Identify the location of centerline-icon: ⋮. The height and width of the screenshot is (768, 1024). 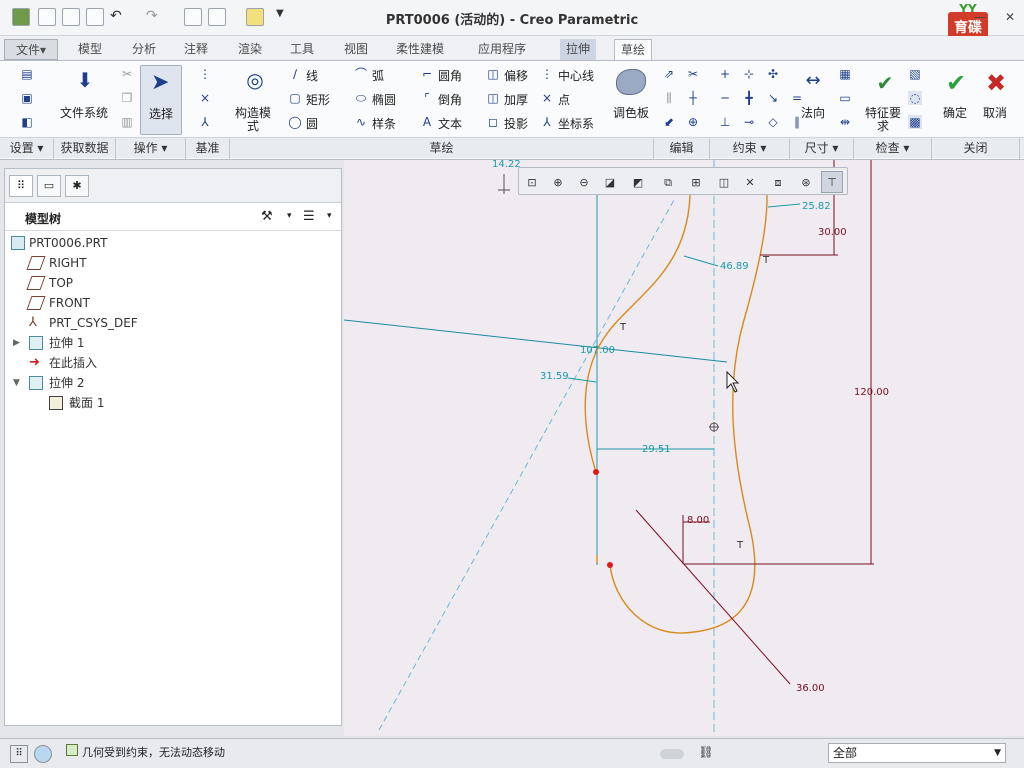
(547, 74).